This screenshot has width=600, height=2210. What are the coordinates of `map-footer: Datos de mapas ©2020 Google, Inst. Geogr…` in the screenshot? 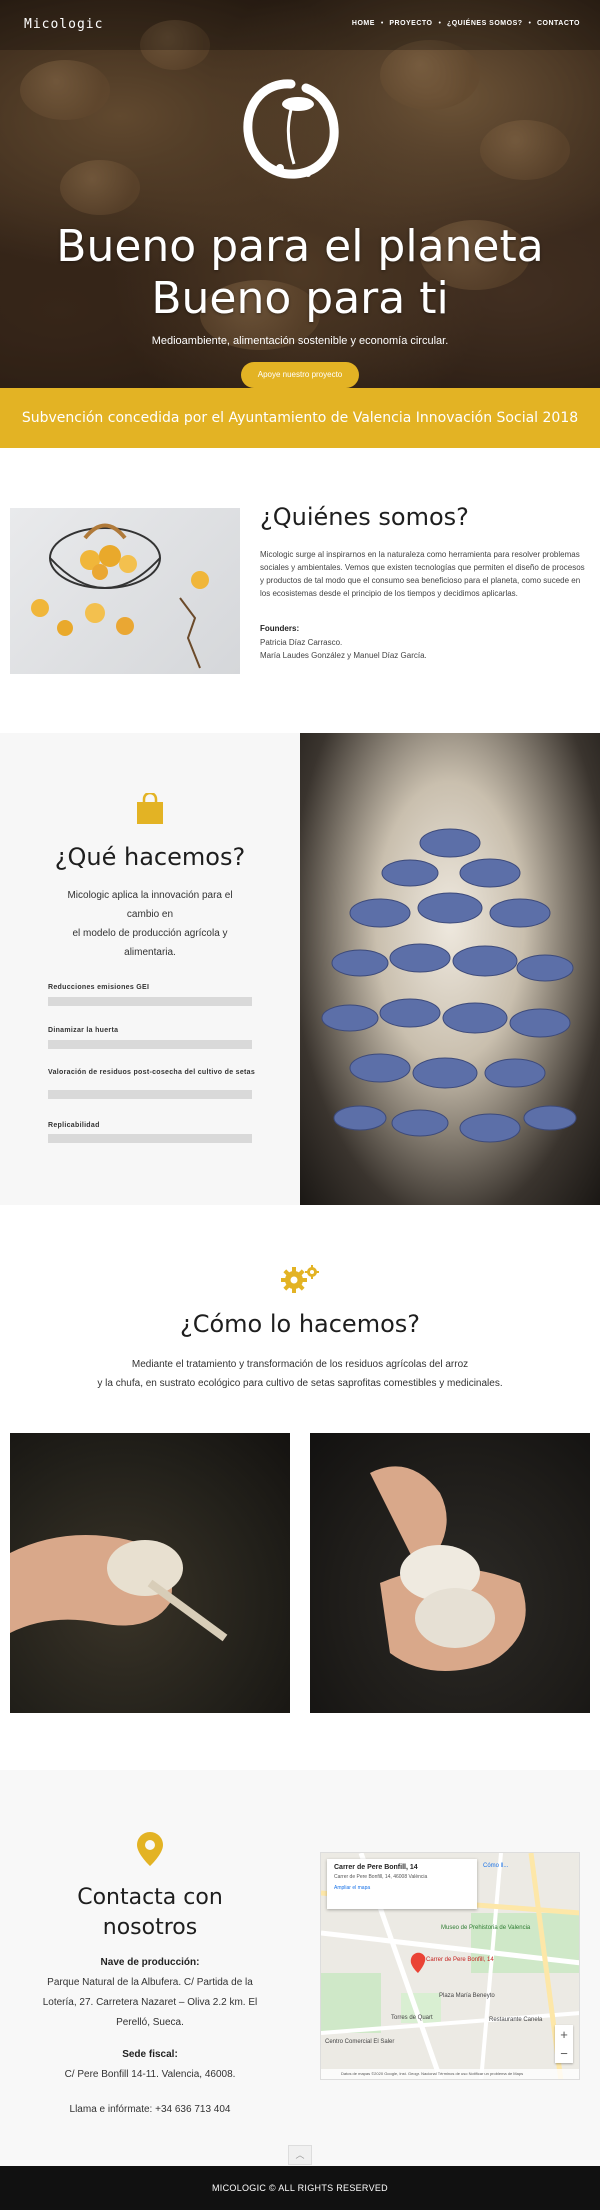 It's located at (450, 2074).